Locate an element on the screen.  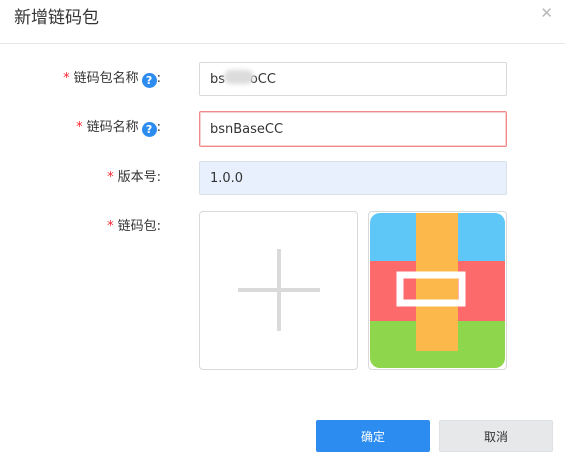
package-preview is located at coordinates (437, 290).